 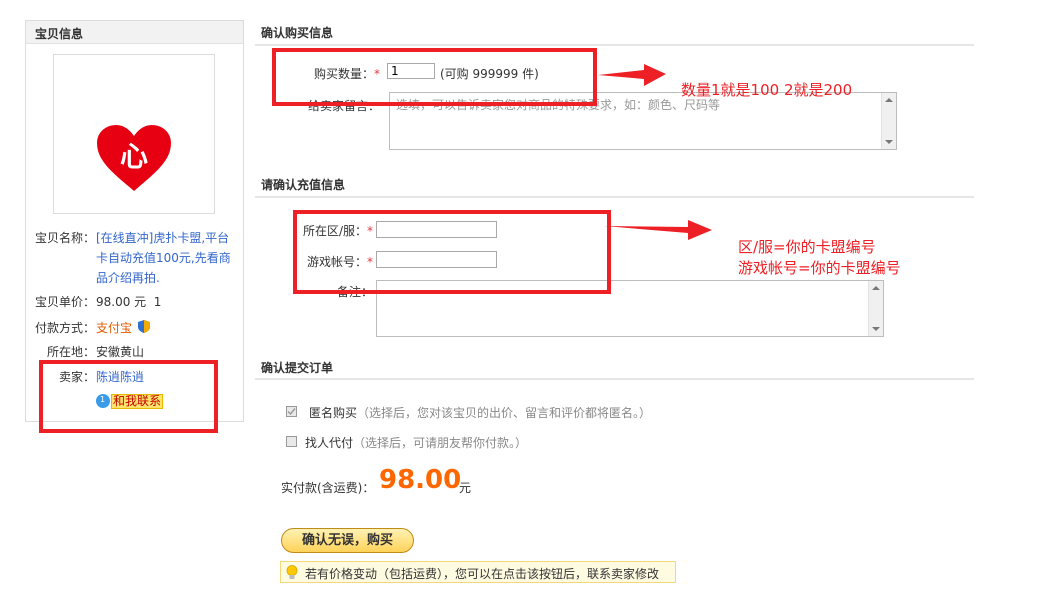 What do you see at coordinates (303, 185) in the screenshot?
I see `section-recharge-title: 请确认充值信息` at bounding box center [303, 185].